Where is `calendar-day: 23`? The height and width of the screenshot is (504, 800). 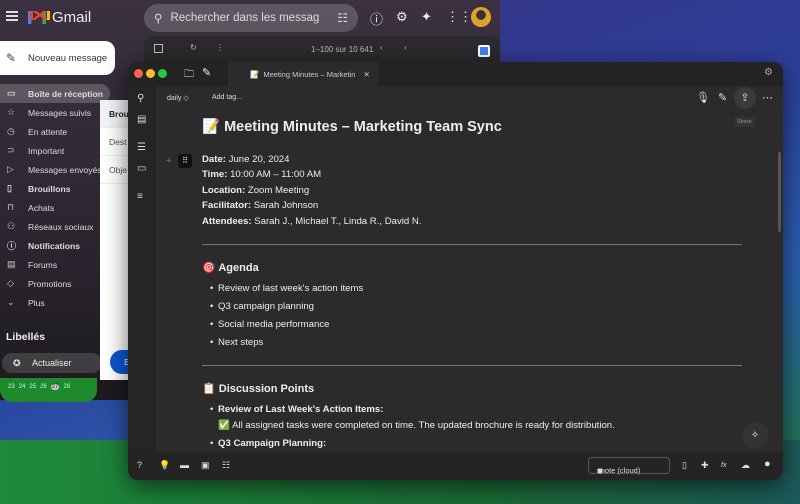
calendar-day: 23 is located at coordinates (11, 387).